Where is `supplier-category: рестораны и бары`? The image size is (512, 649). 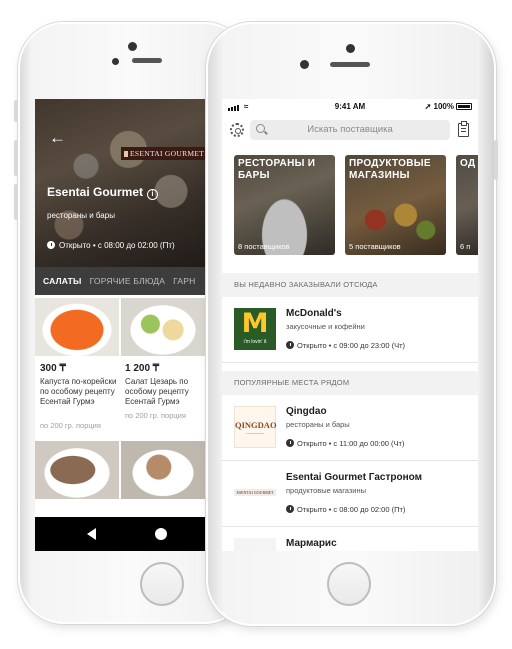 supplier-category: рестораны и бары is located at coordinates (318, 424).